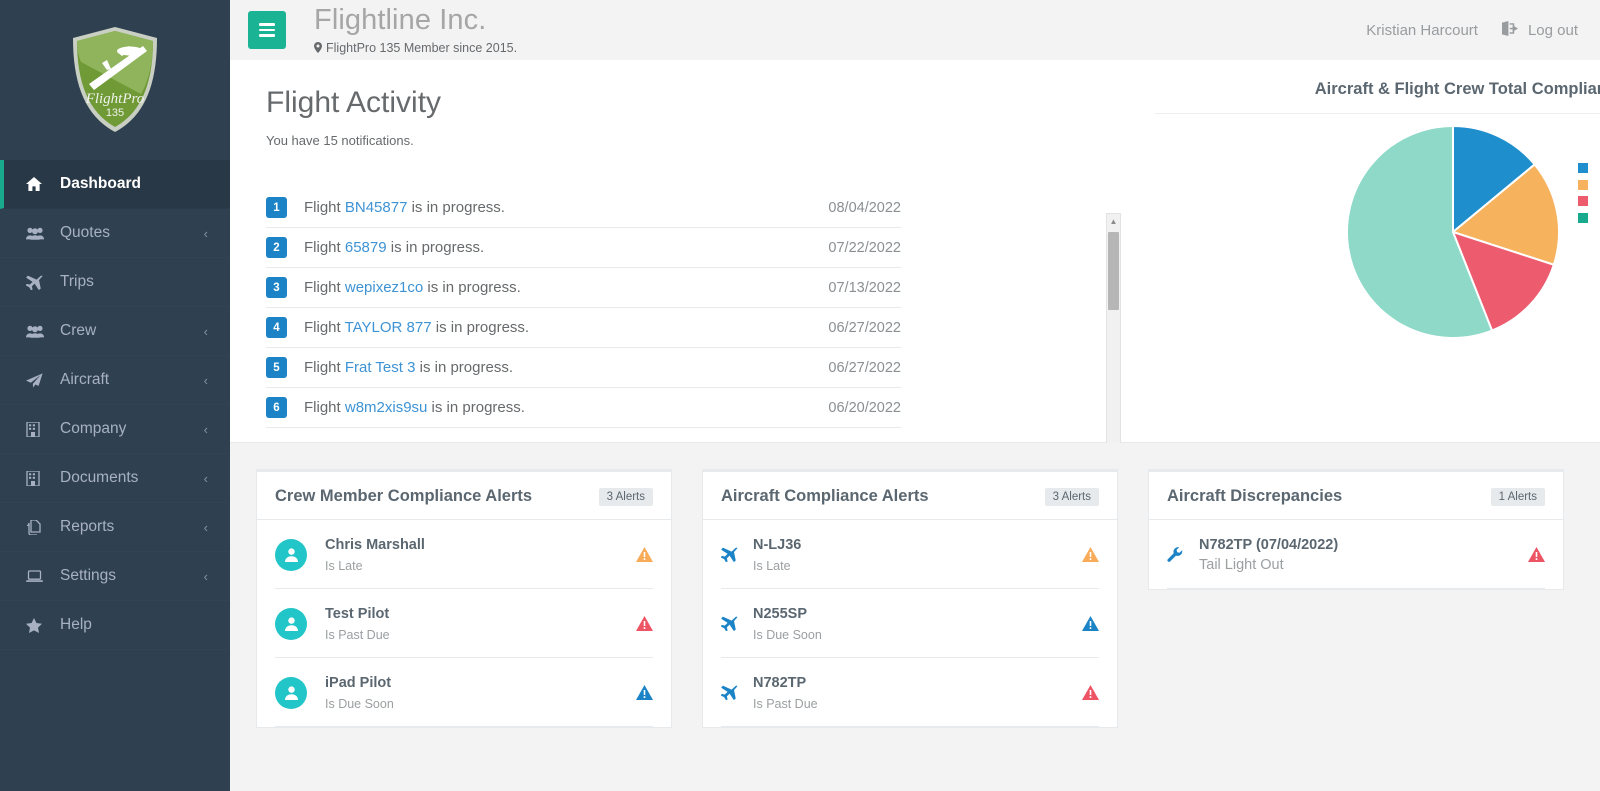 The height and width of the screenshot is (791, 1600). I want to click on wrench-icon, so click(1178, 554).